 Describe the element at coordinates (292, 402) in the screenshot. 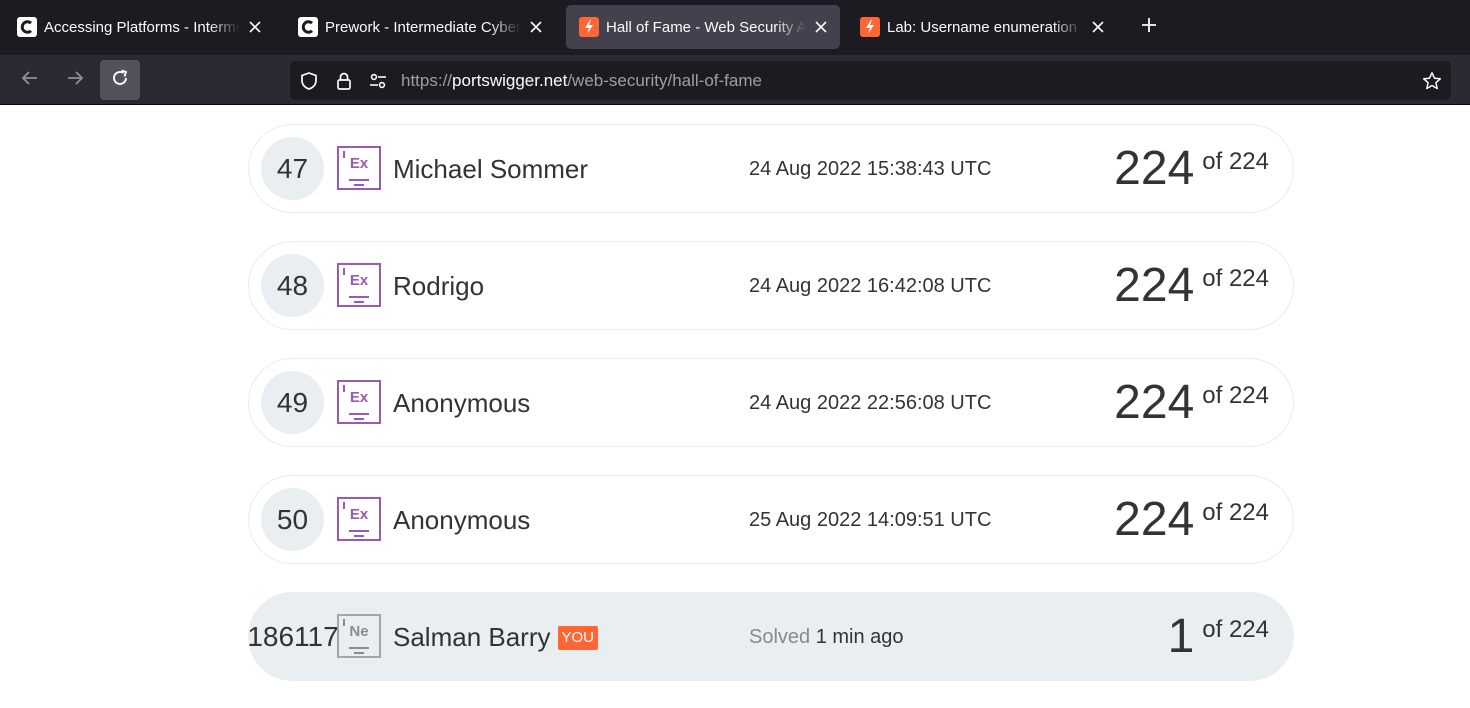

I see `rank-number: 49` at that location.